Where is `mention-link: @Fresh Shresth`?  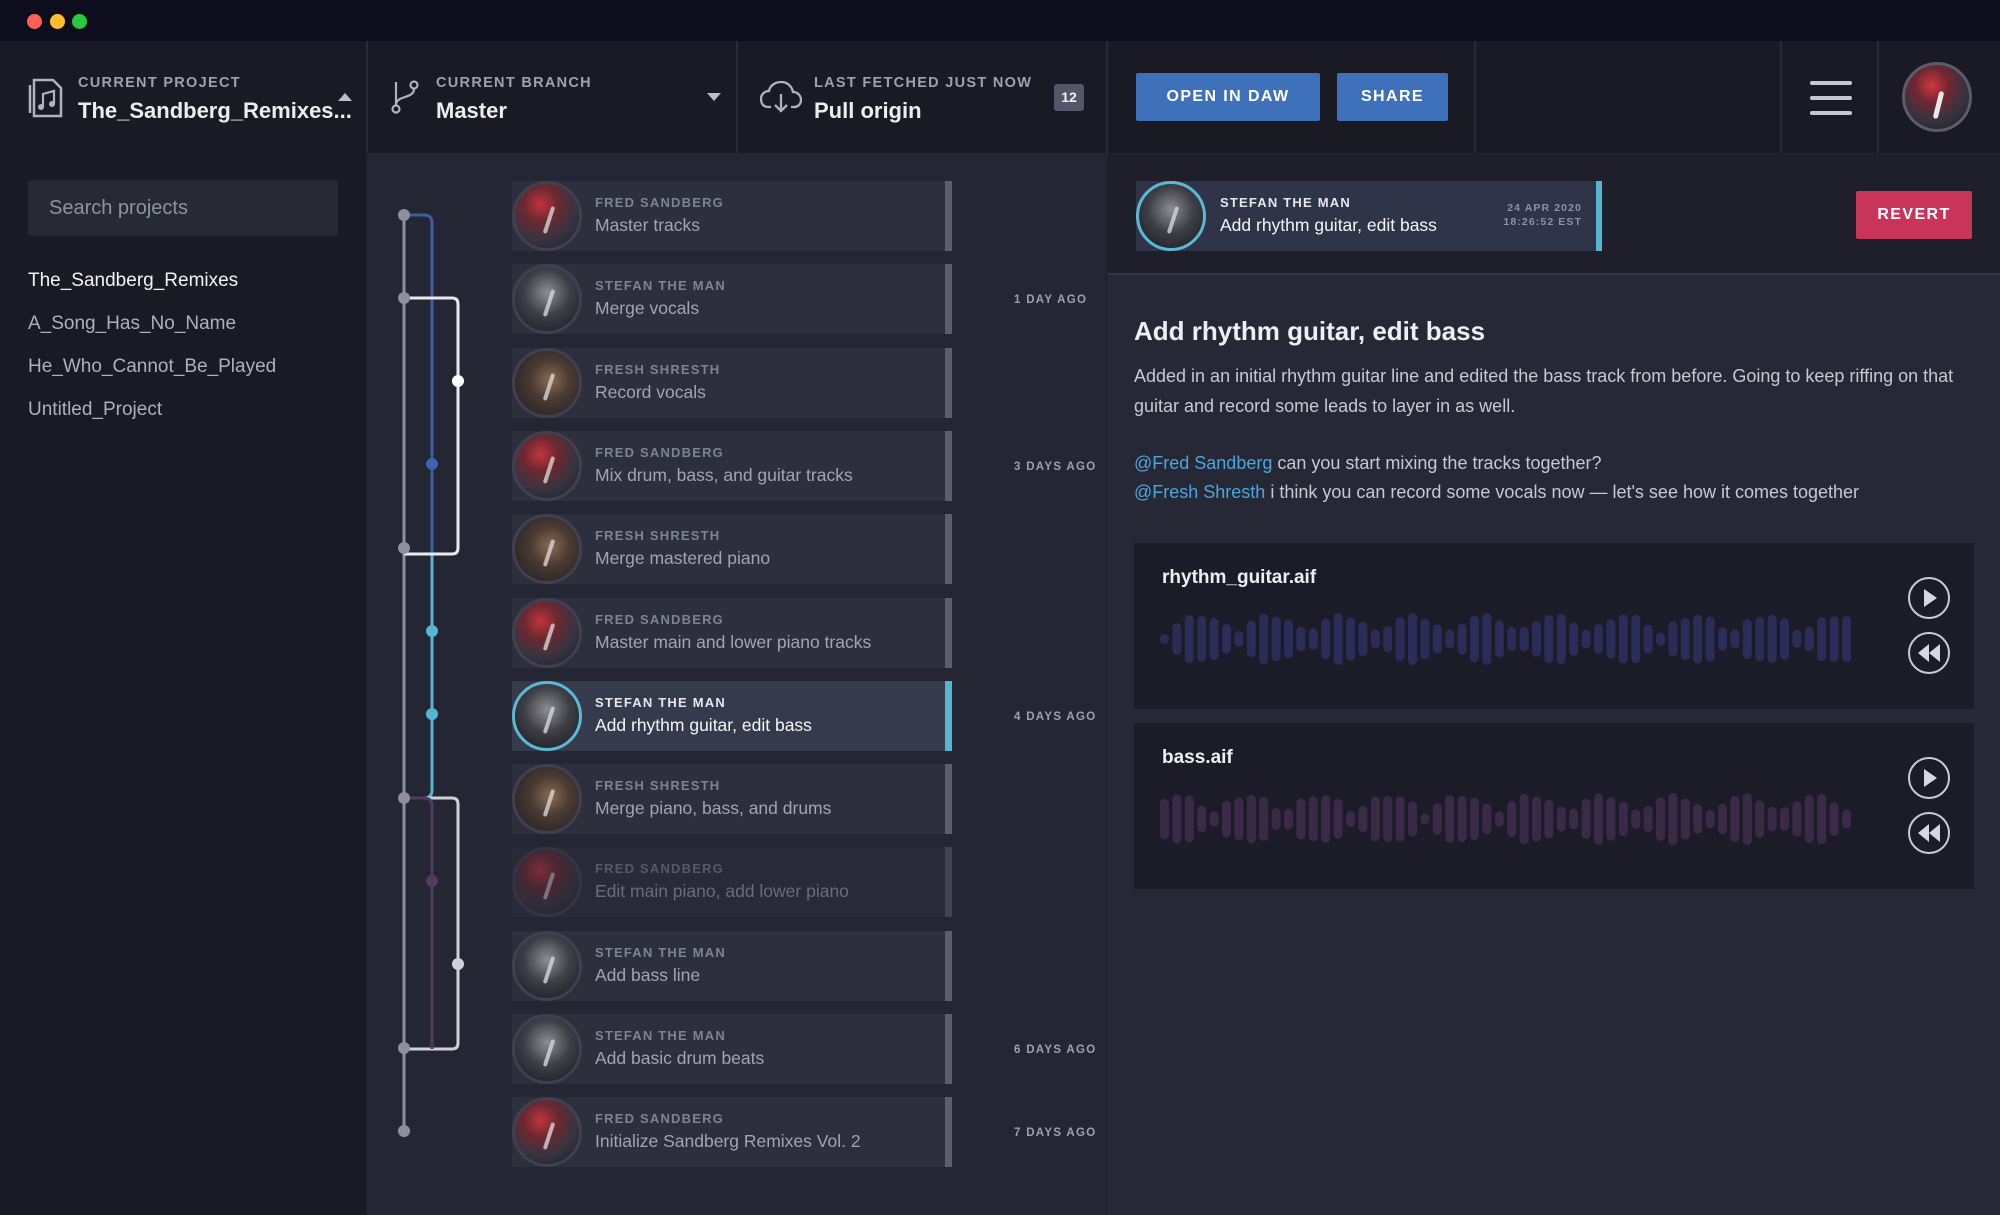 mention-link: @Fresh Shresth is located at coordinates (1199, 492).